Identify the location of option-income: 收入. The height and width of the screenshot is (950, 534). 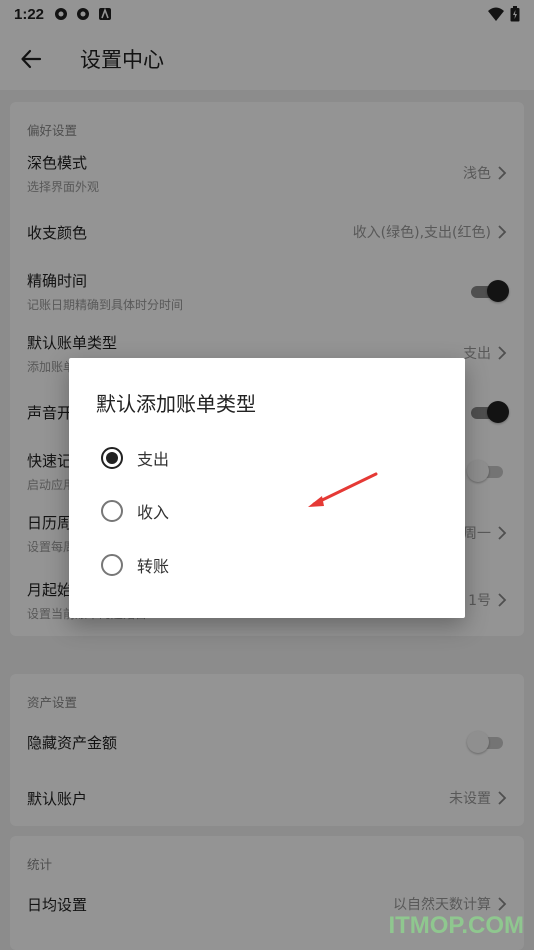
(135, 511).